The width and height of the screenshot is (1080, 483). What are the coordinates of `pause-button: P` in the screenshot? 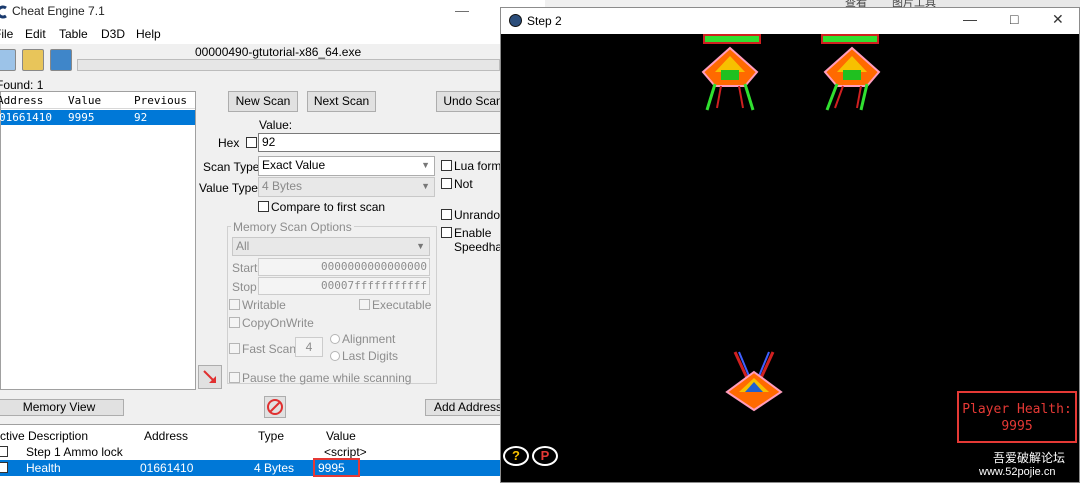 It's located at (545, 456).